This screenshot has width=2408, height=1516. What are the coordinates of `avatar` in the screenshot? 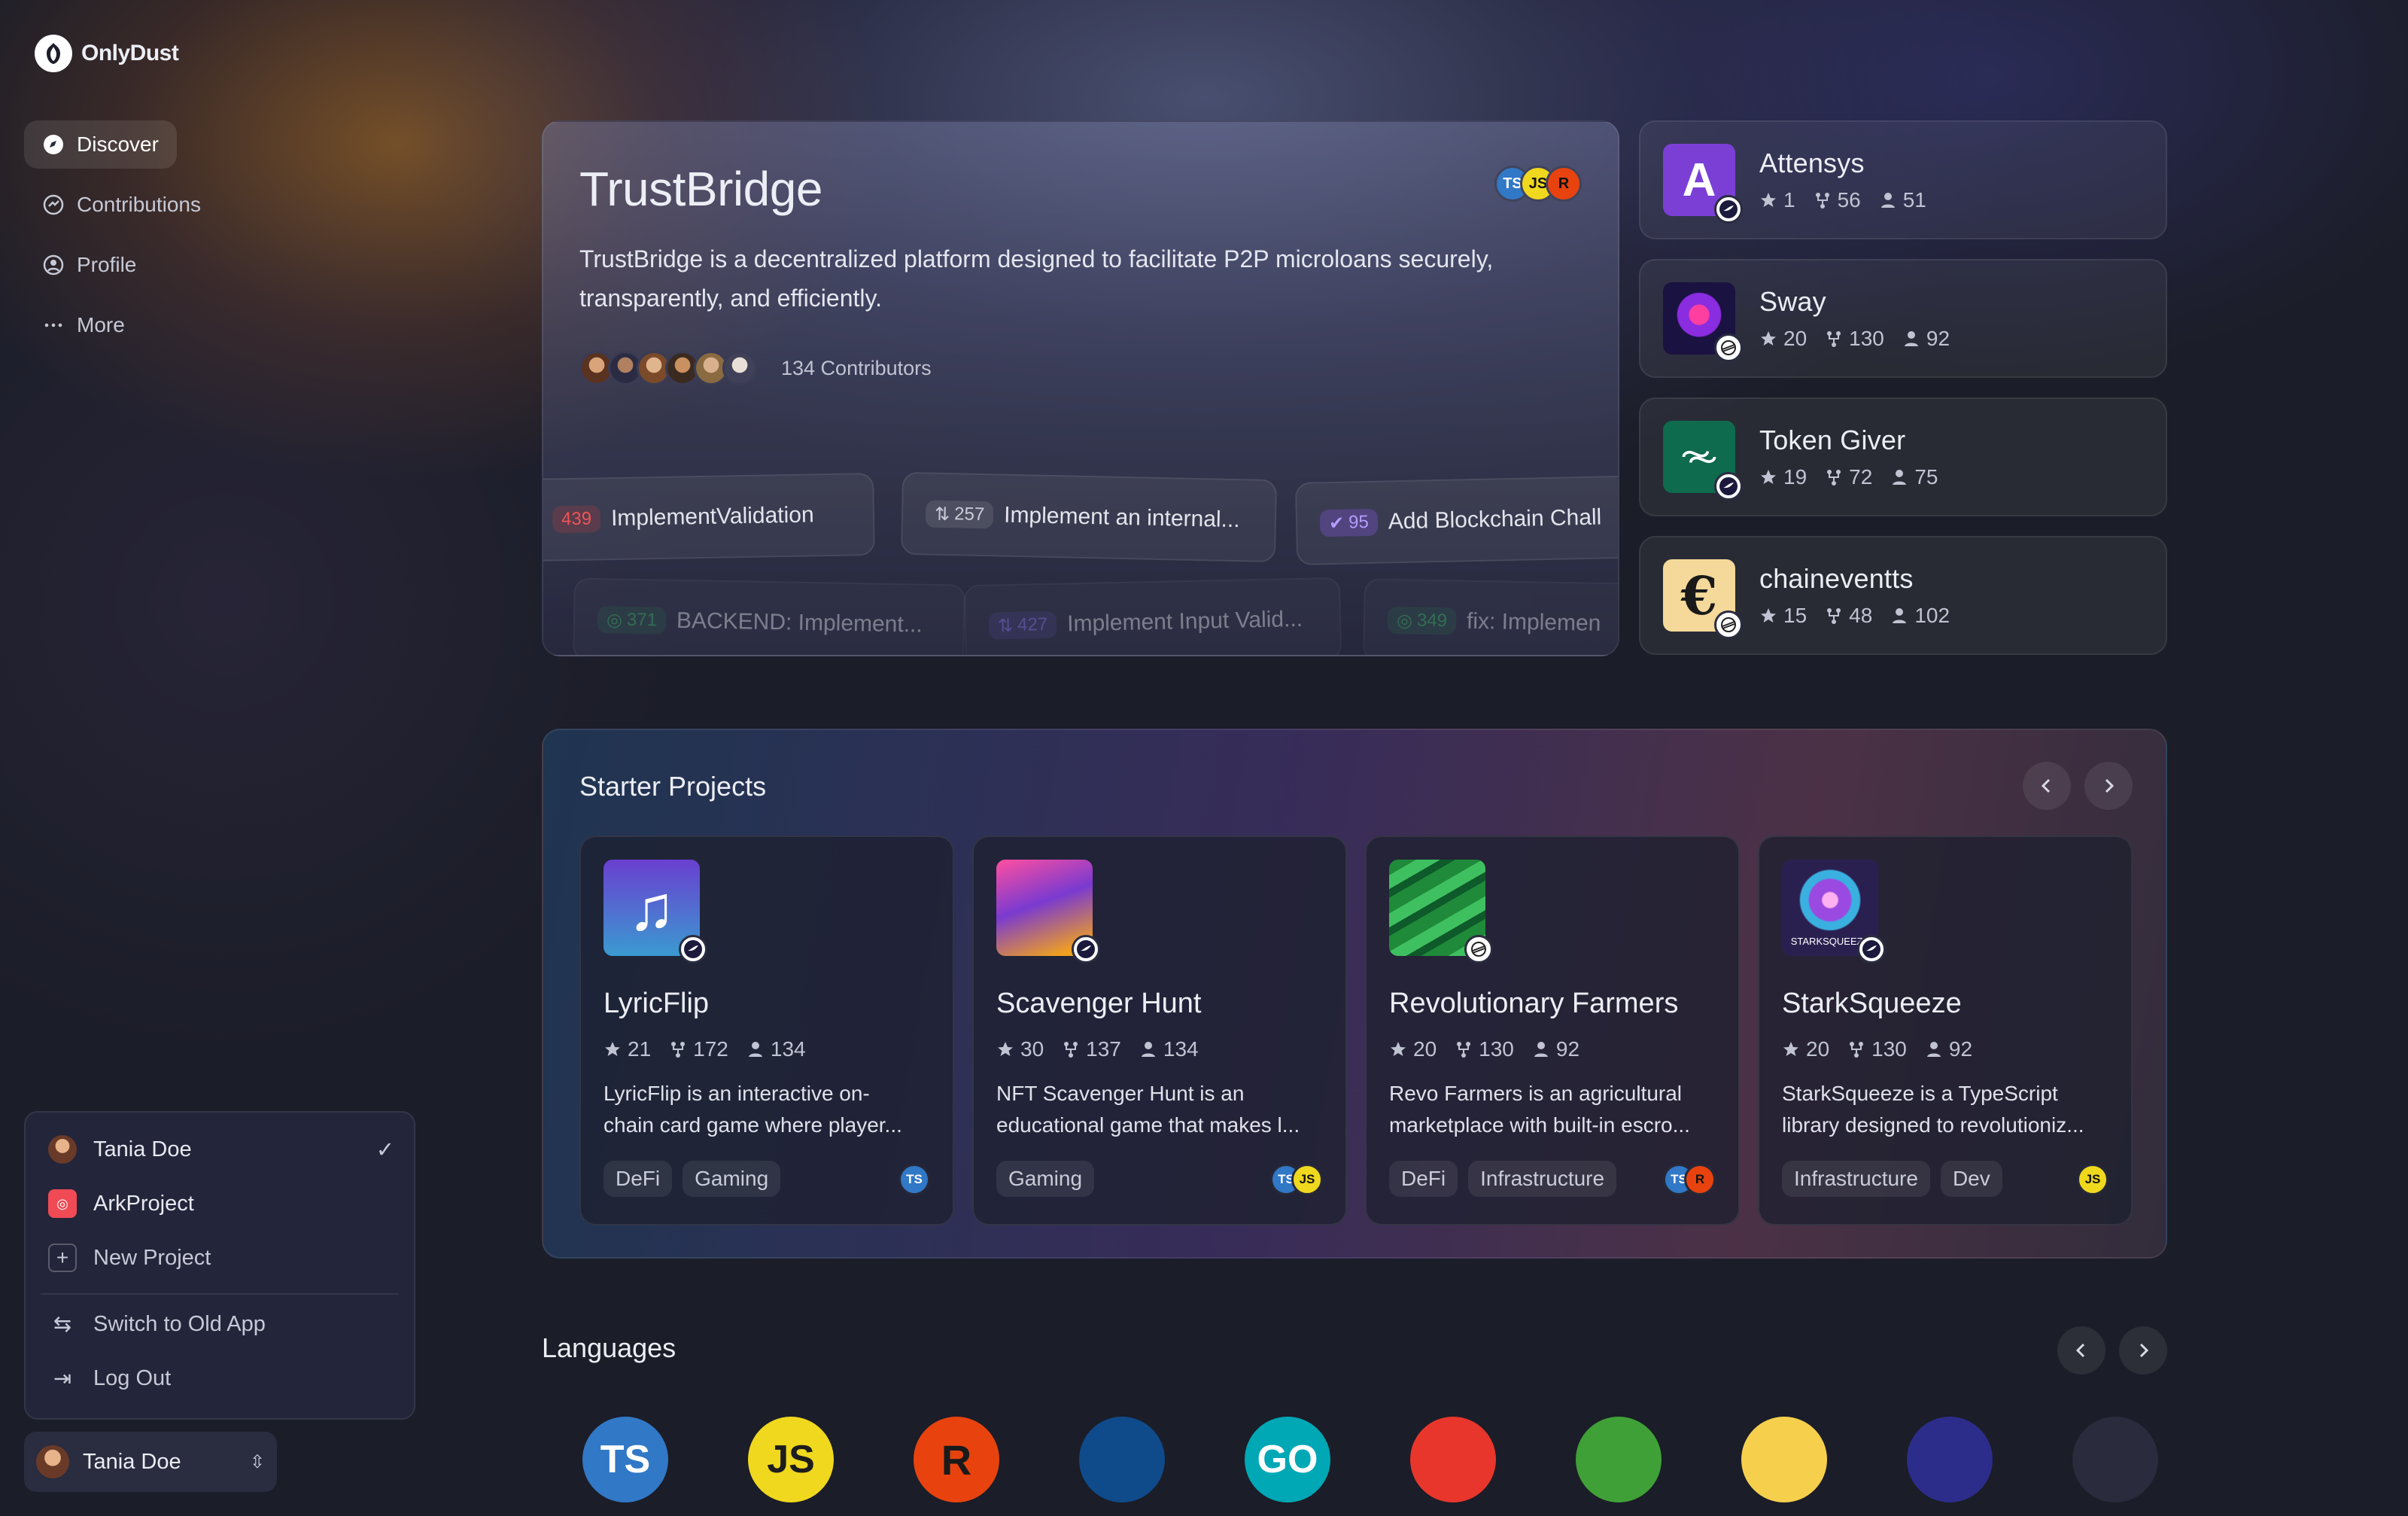 It's located at (62, 1149).